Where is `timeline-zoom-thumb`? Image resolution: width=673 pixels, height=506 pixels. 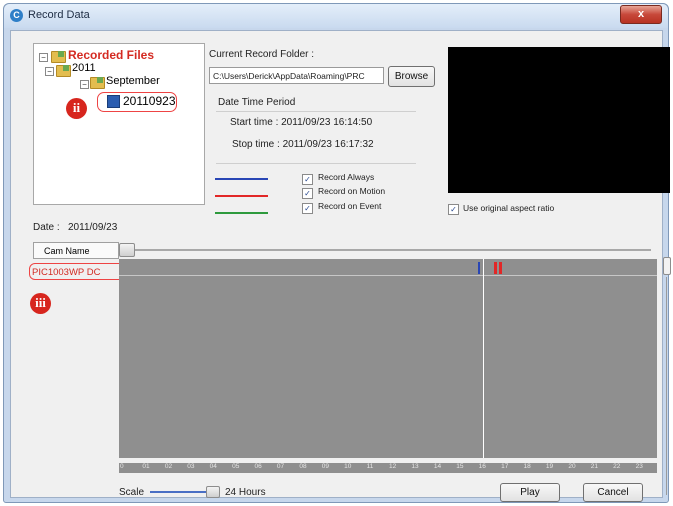 timeline-zoom-thumb is located at coordinates (127, 250).